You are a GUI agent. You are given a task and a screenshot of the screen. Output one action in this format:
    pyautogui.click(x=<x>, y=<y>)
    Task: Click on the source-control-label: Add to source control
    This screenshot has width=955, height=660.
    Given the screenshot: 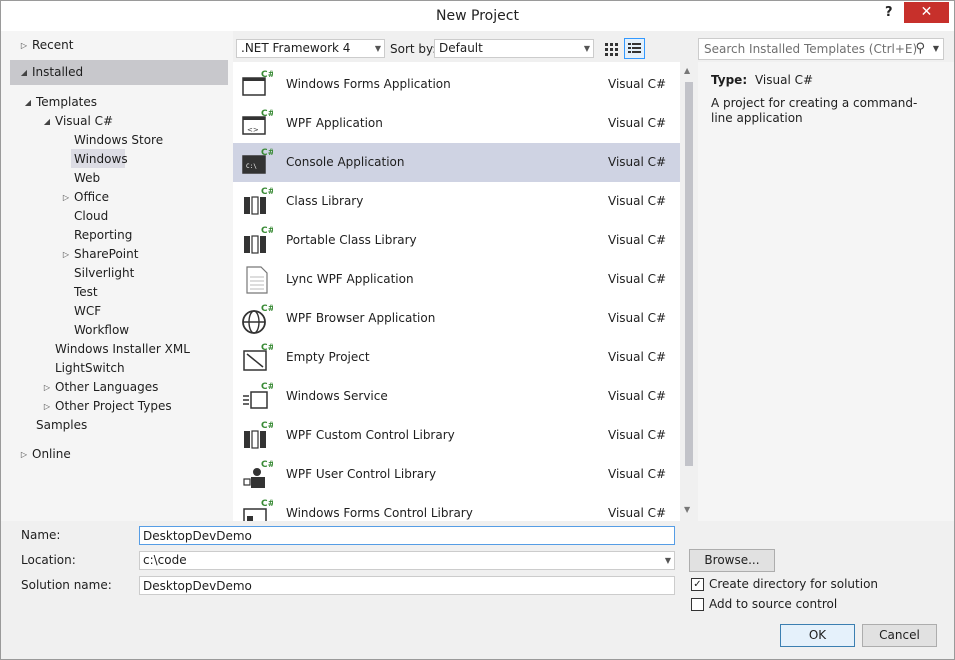 What is the action you would take?
    pyautogui.click(x=773, y=604)
    